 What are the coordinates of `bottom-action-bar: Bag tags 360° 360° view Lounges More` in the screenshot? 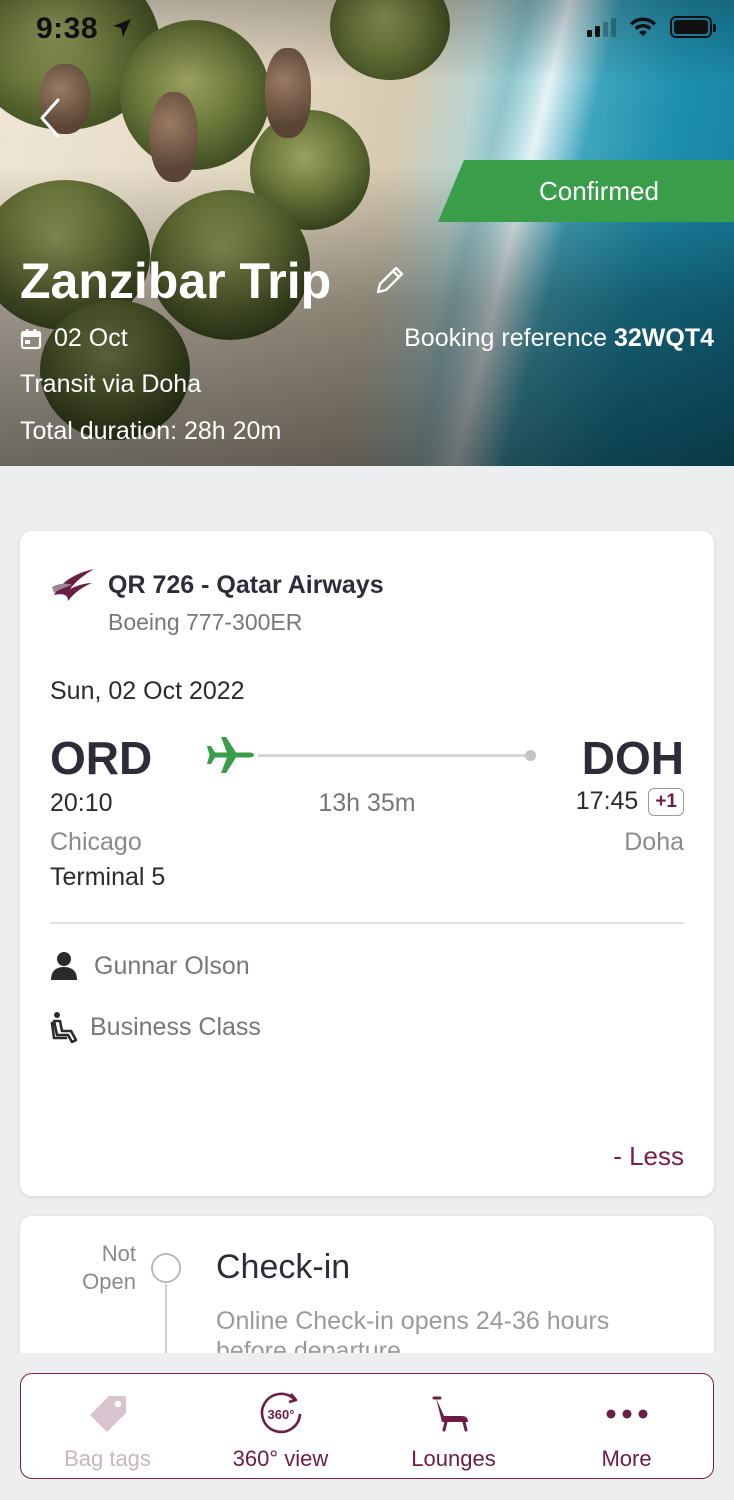 It's located at (367, 1426).